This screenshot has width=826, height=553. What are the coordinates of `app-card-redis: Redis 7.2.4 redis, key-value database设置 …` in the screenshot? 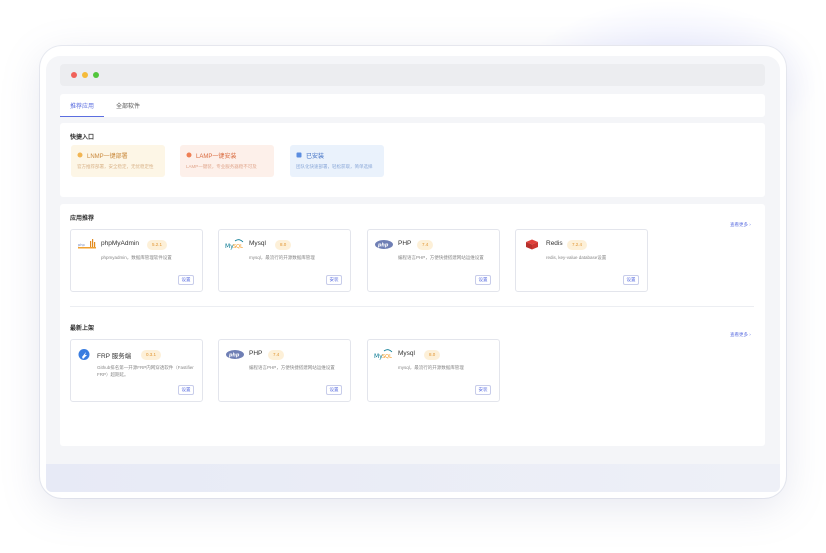 It's located at (581, 260).